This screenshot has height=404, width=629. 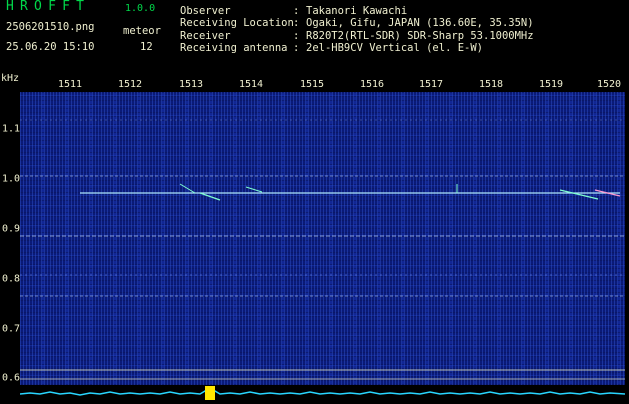 I want to click on x-tick-label: 1514, so click(x=251, y=84).